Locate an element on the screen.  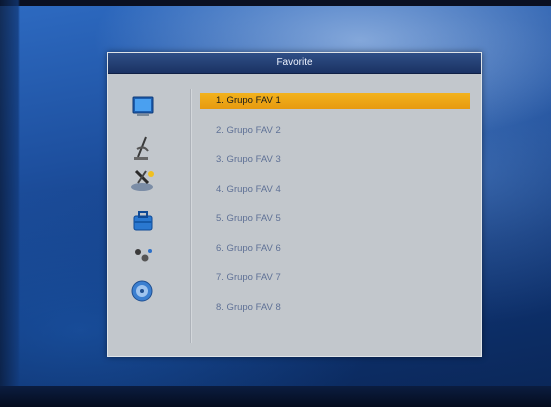
main-menu-icon-column is located at coordinates (148, 217).